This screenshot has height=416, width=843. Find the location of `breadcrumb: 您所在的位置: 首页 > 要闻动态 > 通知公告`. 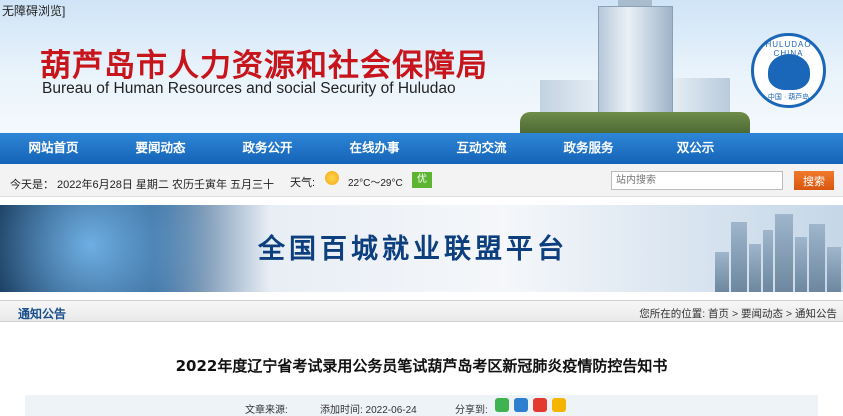

breadcrumb: 您所在的位置: 首页 > 要闻动态 > 通知公告 is located at coordinates (738, 313).